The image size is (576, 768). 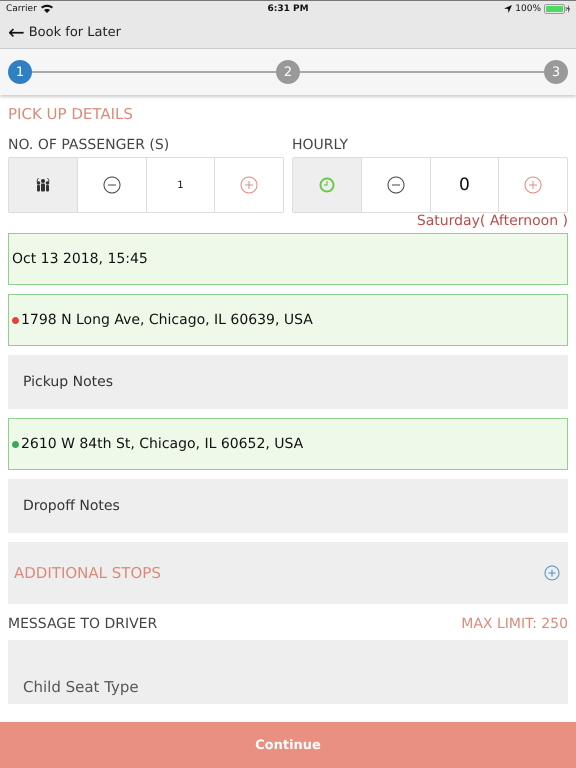 What do you see at coordinates (288, 259) in the screenshot?
I see `input-field: Oct 13 2018, 15:45` at bounding box center [288, 259].